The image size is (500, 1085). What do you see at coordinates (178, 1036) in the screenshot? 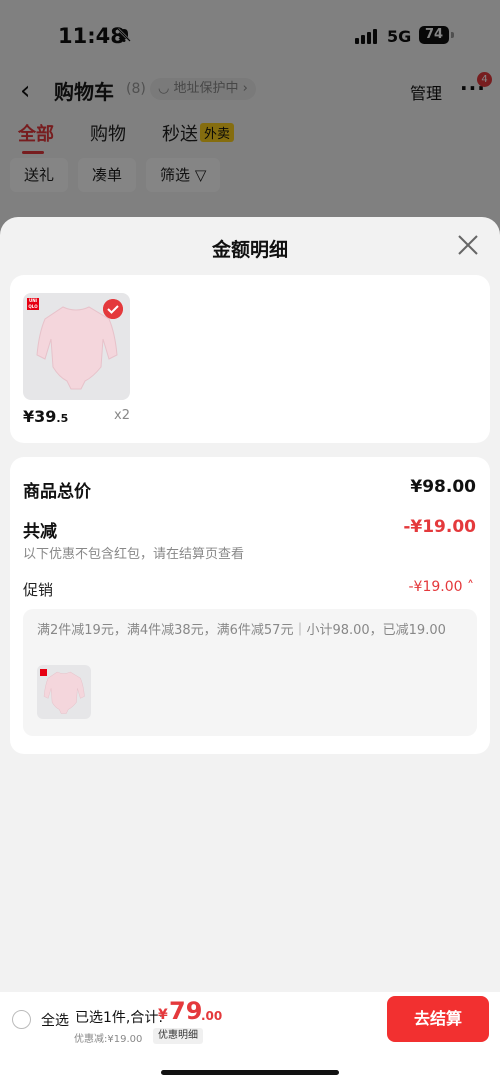
I see `discount-detail-button: 优惠明细` at bounding box center [178, 1036].